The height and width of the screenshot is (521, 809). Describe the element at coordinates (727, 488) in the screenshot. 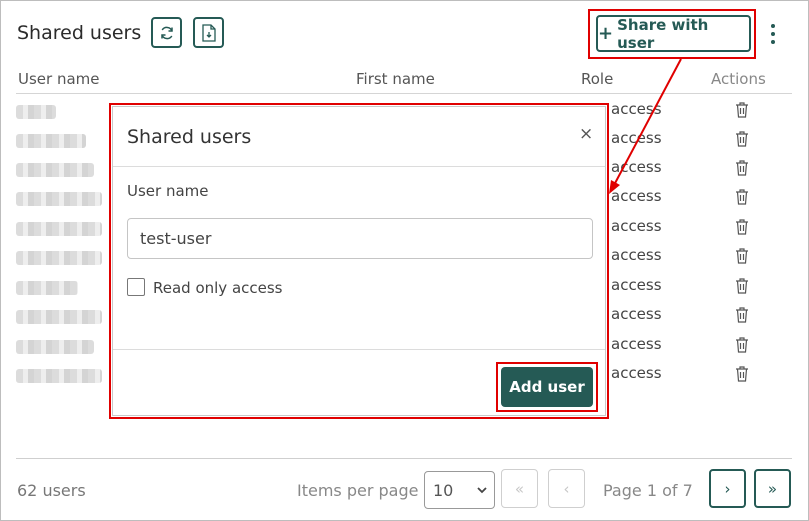

I see `next-page-button: ›` at that location.